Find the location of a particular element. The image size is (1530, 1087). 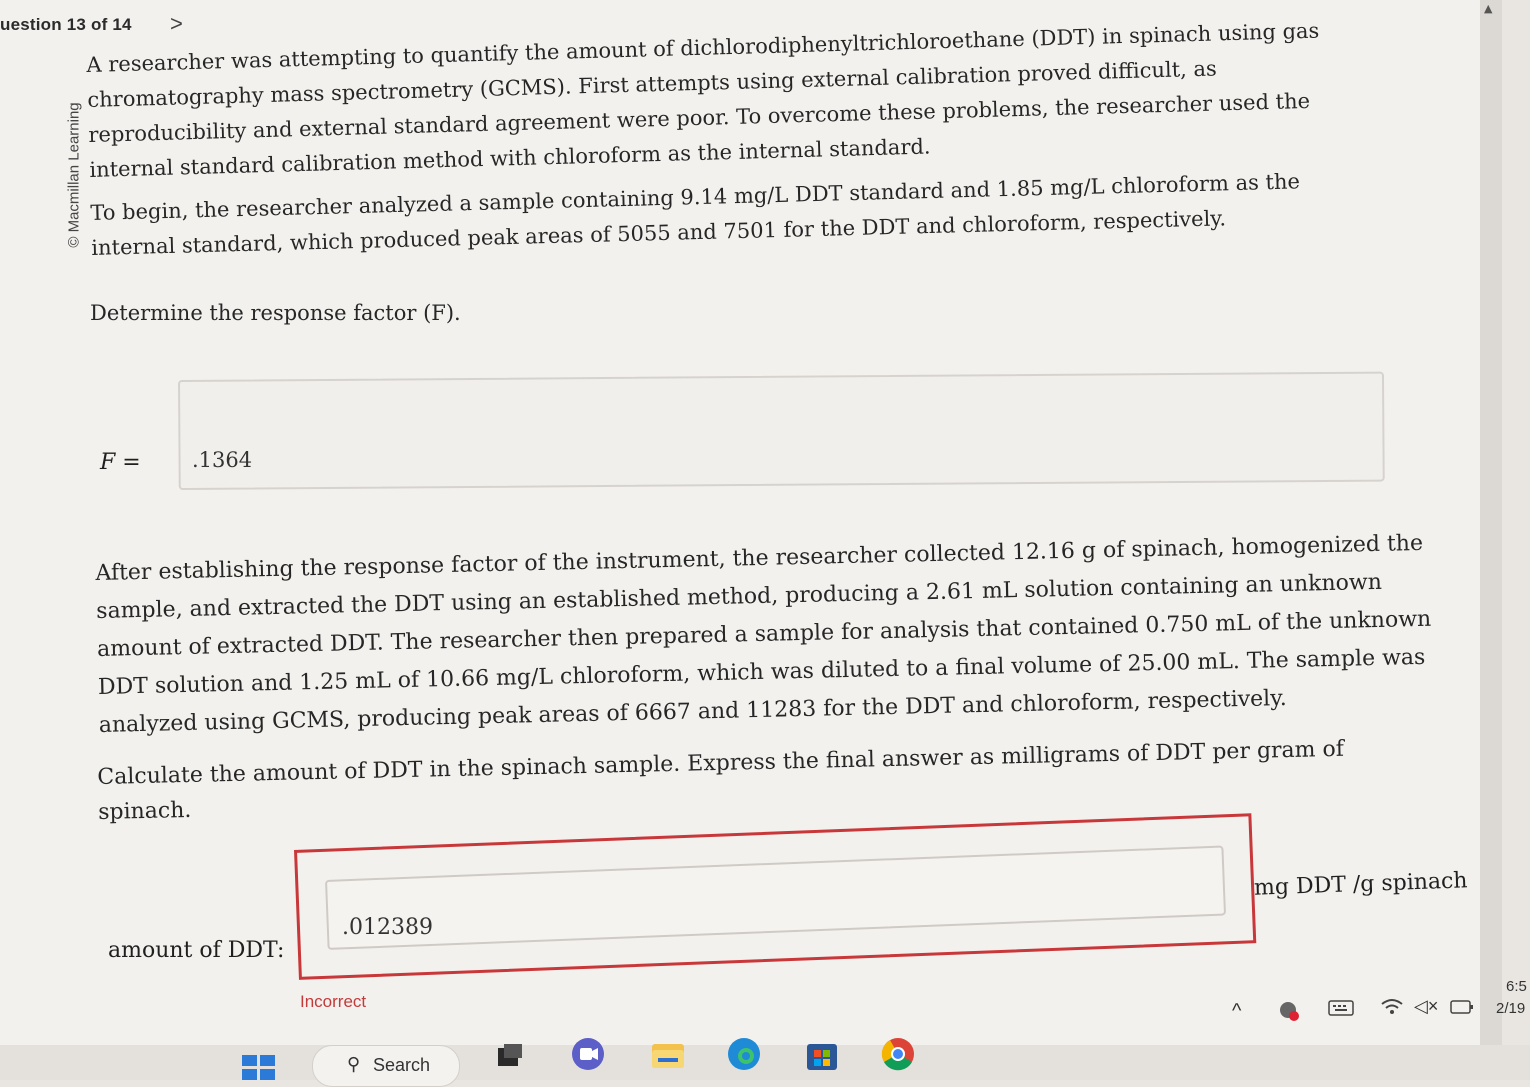

chrome-browser-icon is located at coordinates (898, 1054).